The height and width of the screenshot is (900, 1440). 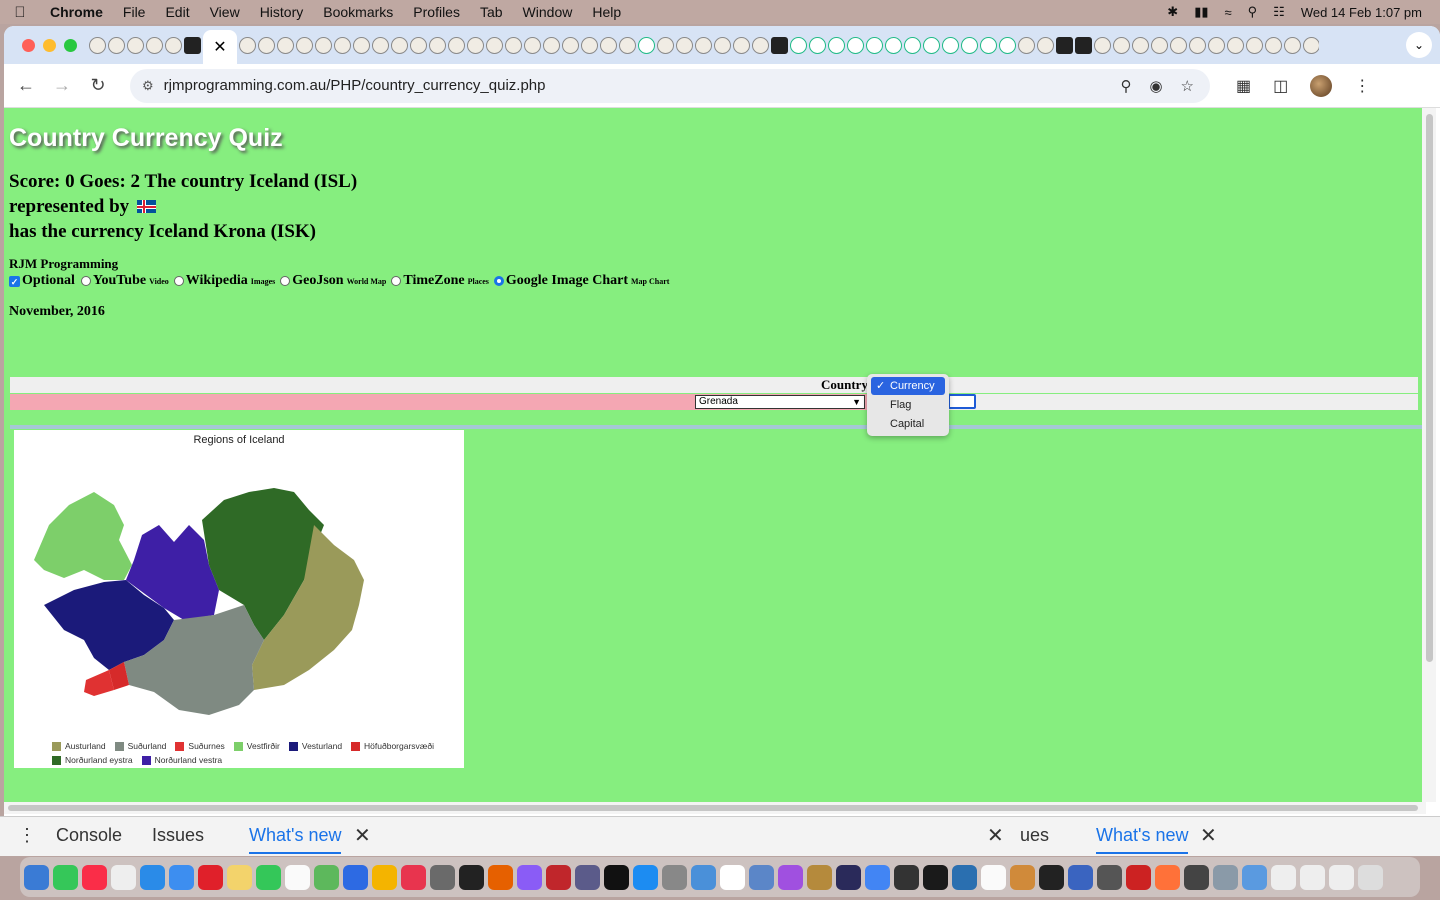 I want to click on battery-icon: ▮▮, so click(x=1201, y=12).